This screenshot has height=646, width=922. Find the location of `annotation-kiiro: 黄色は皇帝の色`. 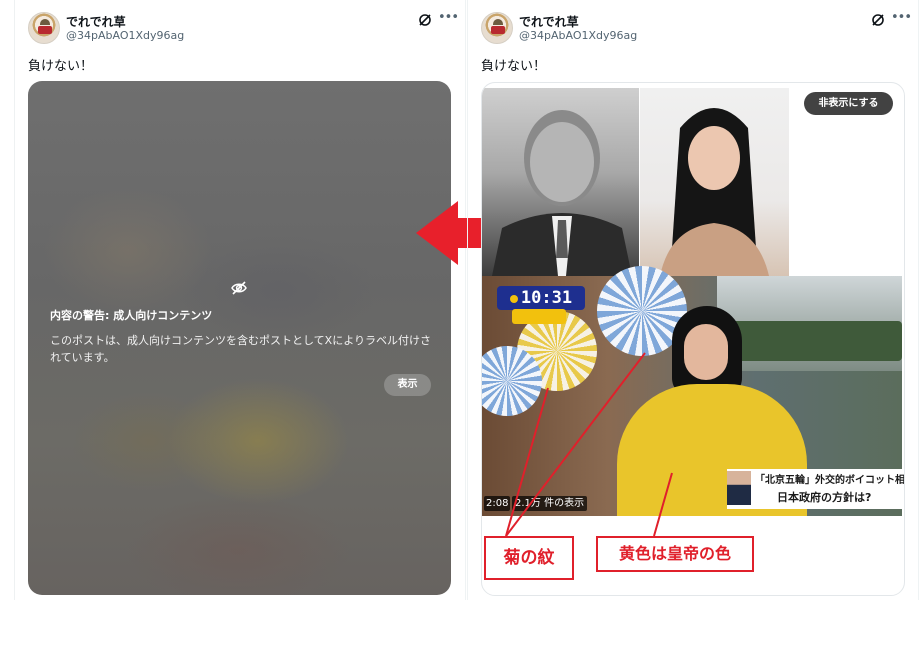

annotation-kiiro: 黄色は皇帝の色 is located at coordinates (675, 554).